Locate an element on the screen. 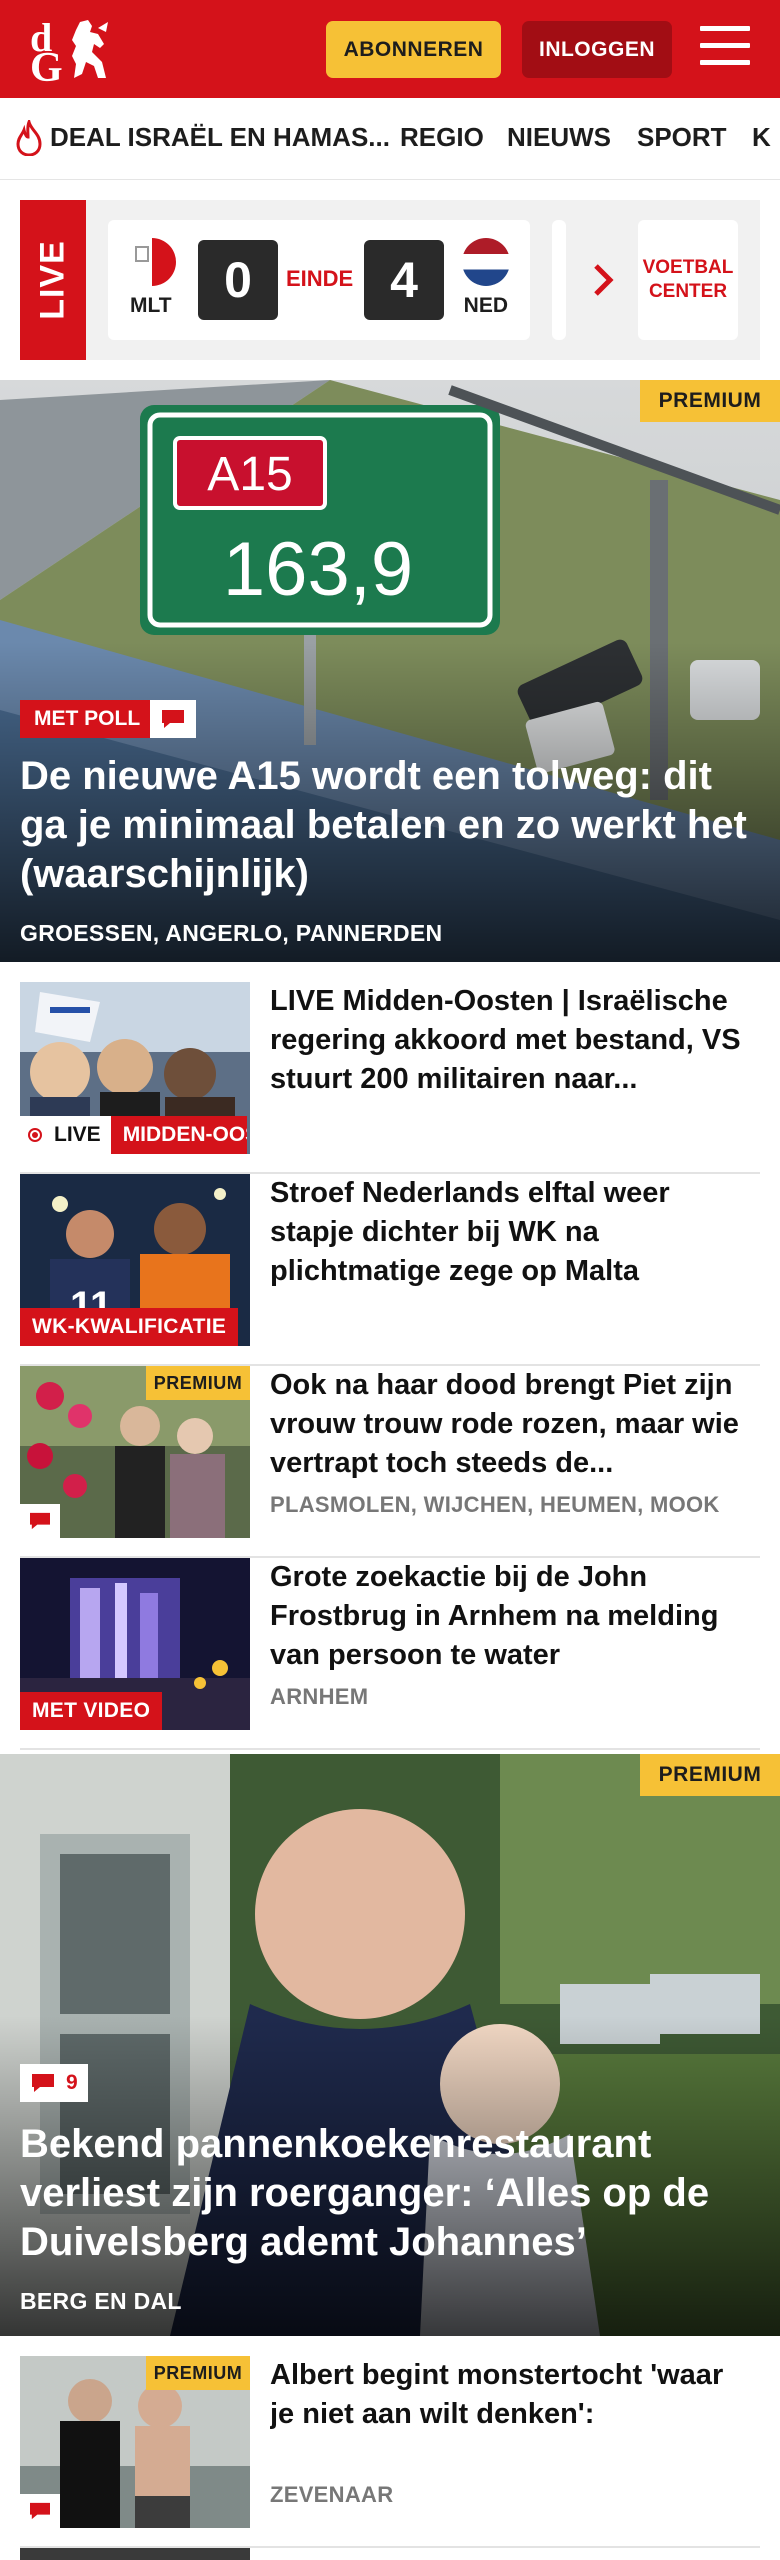  site-logo: d G is located at coordinates (71, 52).